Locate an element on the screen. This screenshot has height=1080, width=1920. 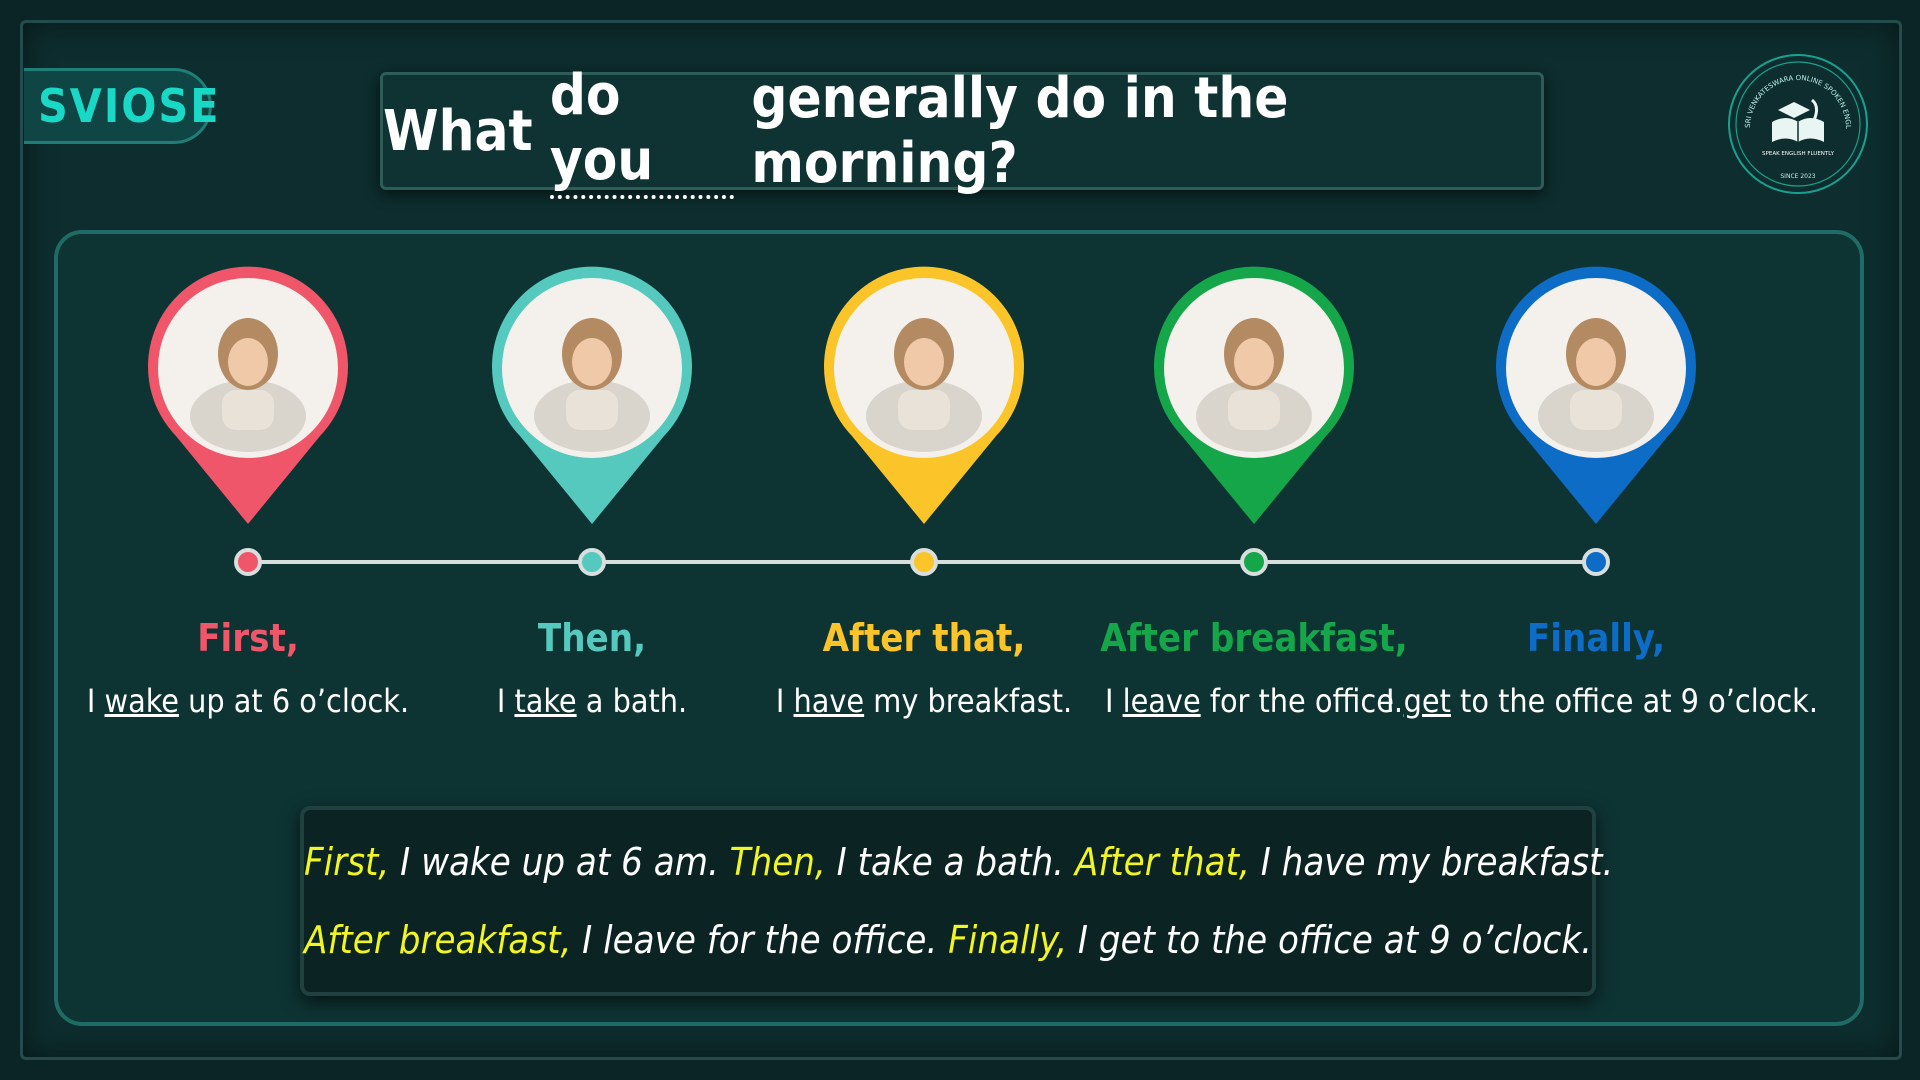
step-label-5: Finally, is located at coordinates (1596, 638).